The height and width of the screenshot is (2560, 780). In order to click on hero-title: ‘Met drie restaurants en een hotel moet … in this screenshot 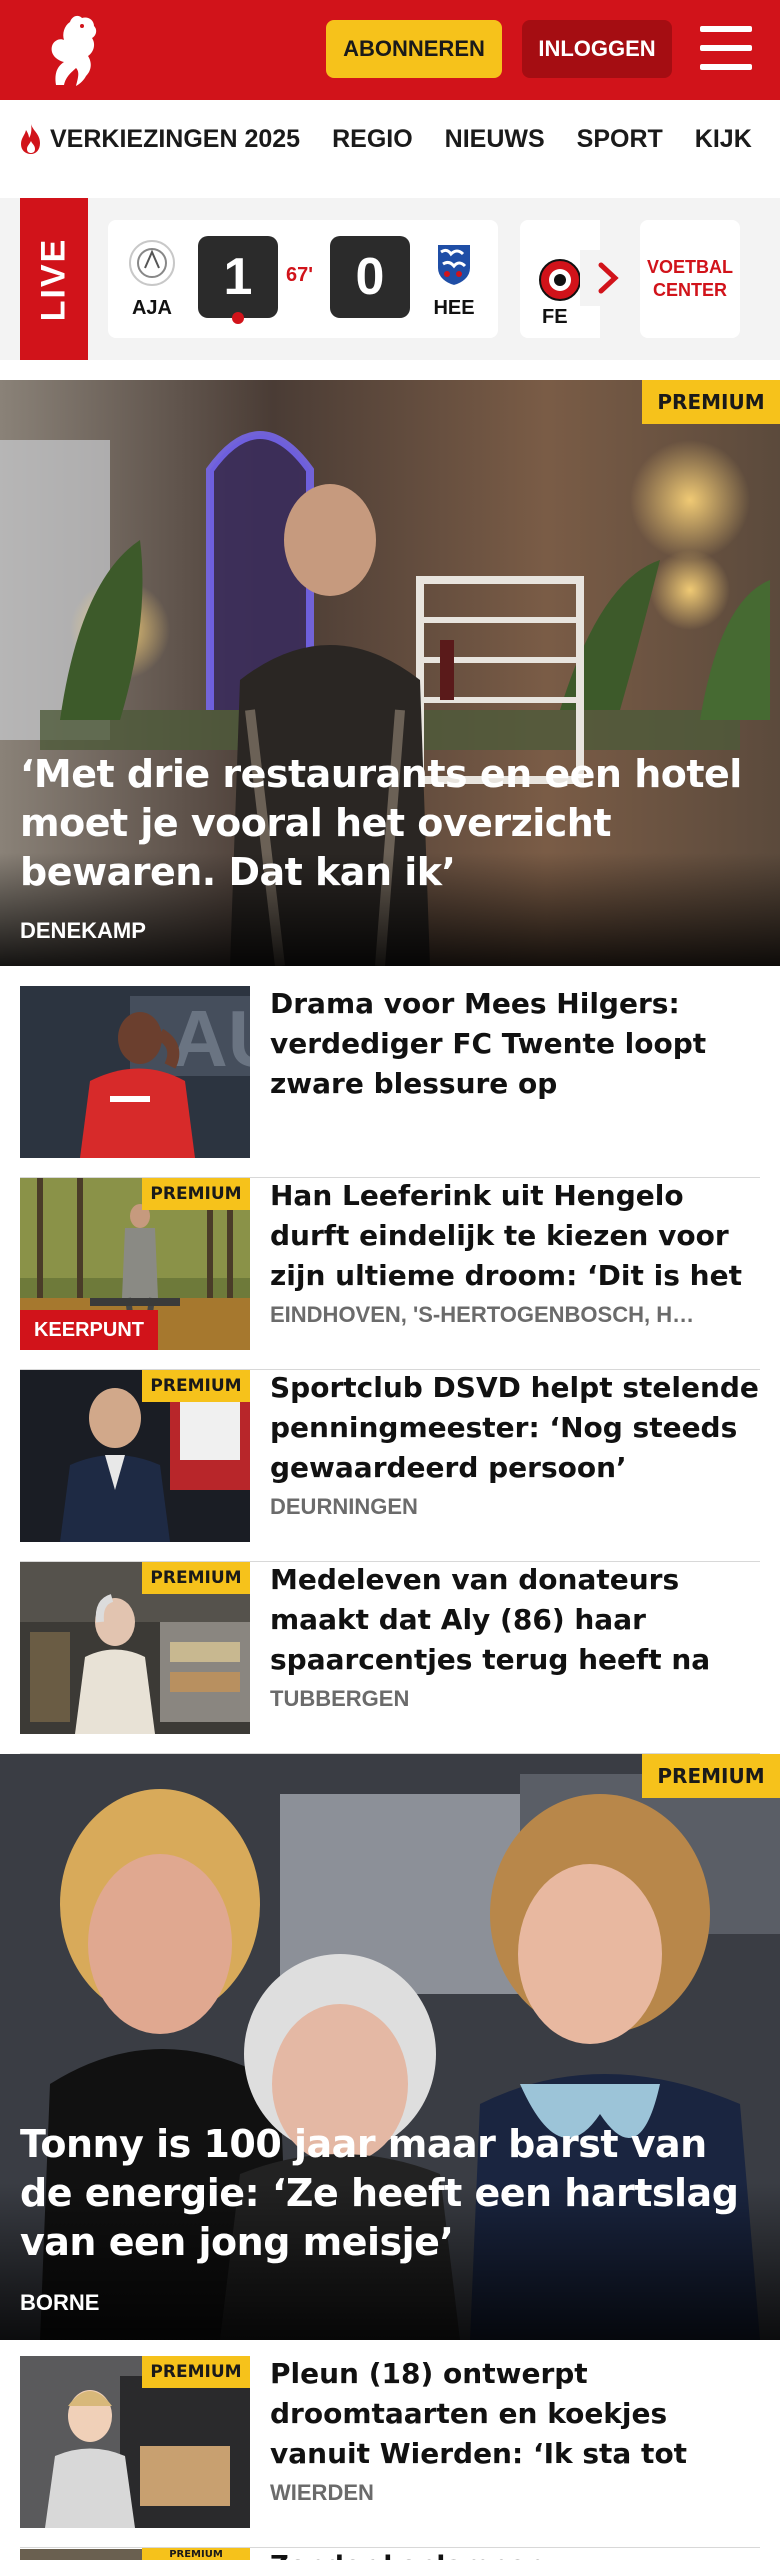, I will do `click(395, 823)`.